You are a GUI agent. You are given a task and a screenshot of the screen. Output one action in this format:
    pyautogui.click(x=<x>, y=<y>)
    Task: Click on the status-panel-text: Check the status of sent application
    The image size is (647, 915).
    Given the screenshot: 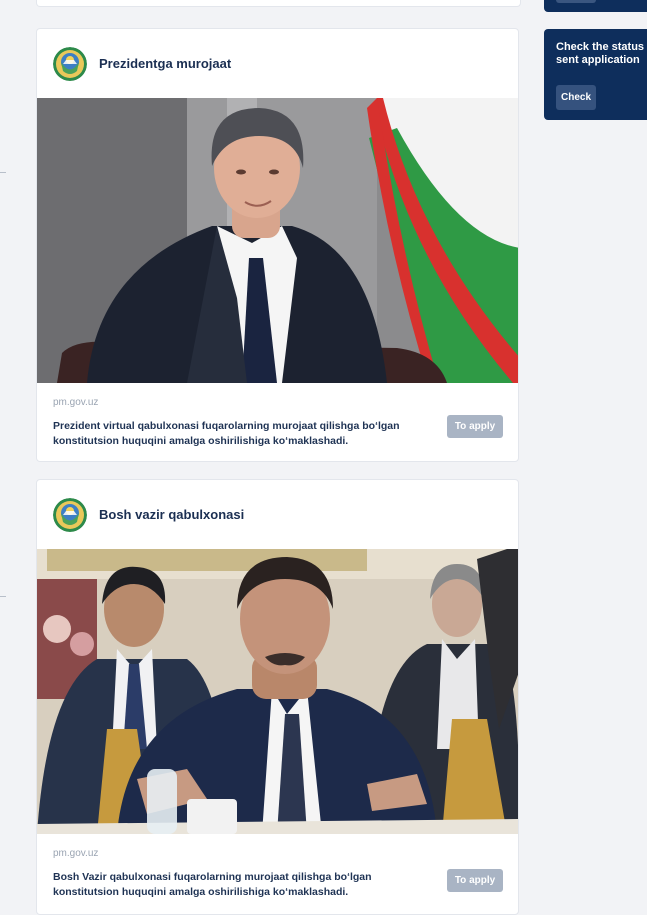 What is the action you would take?
    pyautogui.click(x=601, y=54)
    